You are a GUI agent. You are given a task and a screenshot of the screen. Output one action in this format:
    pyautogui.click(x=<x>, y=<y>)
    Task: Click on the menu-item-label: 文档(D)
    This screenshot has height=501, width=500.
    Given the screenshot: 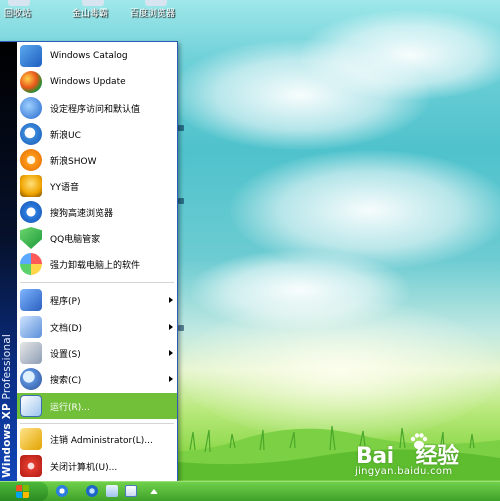 What is the action you would take?
    pyautogui.click(x=66, y=328)
    